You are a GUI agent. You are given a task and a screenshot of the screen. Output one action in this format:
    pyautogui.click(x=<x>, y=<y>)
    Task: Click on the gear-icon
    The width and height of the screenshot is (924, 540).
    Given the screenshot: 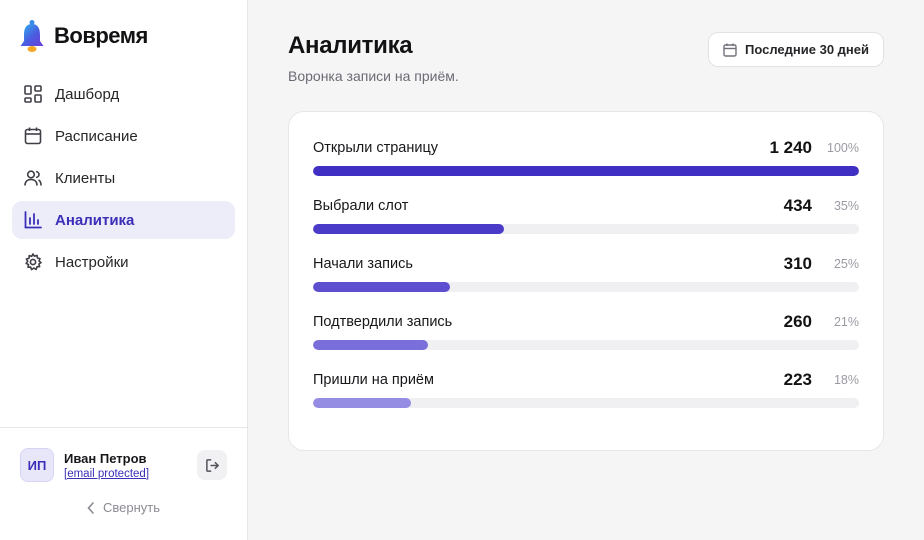 What is the action you would take?
    pyautogui.click(x=33, y=262)
    